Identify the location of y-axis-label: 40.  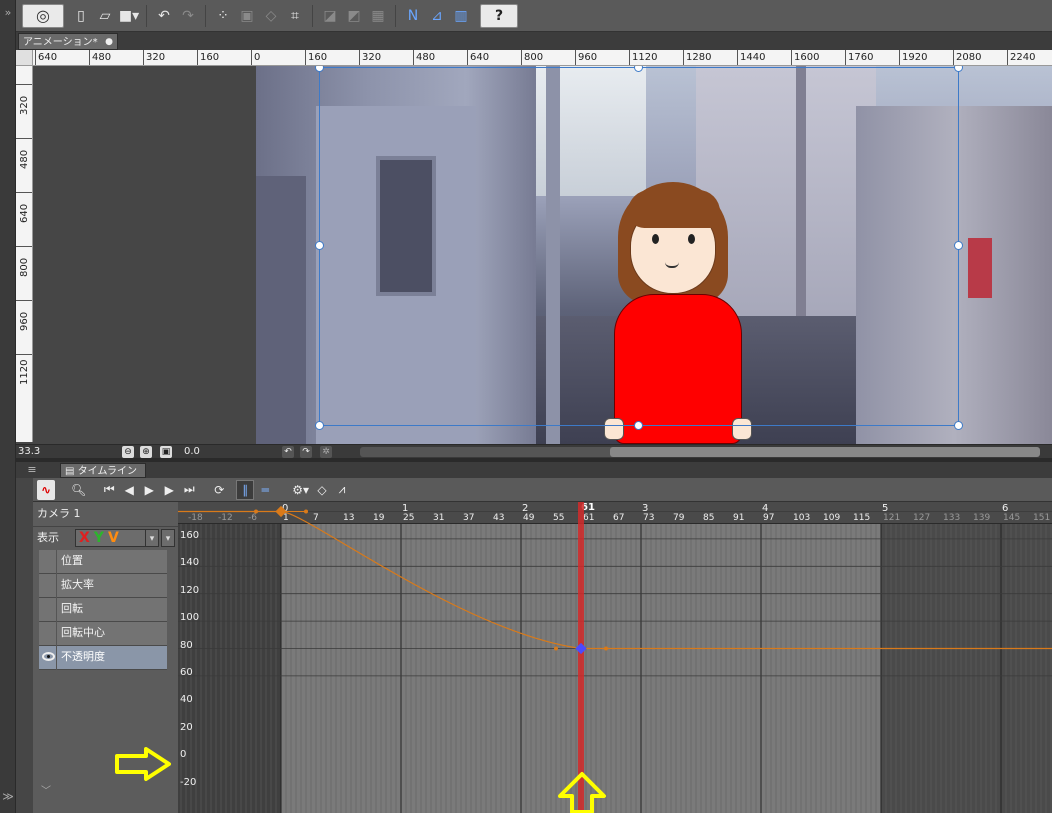
(186, 700).